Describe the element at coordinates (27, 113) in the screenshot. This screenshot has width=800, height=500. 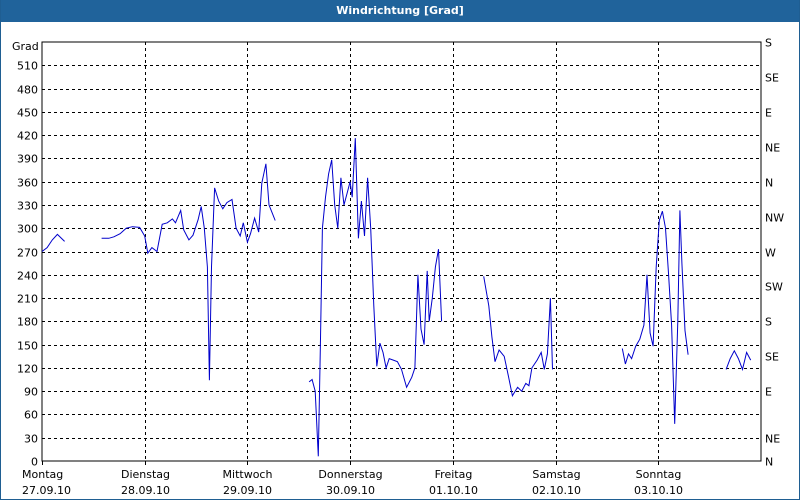
I see `y-tick-label: 450` at that location.